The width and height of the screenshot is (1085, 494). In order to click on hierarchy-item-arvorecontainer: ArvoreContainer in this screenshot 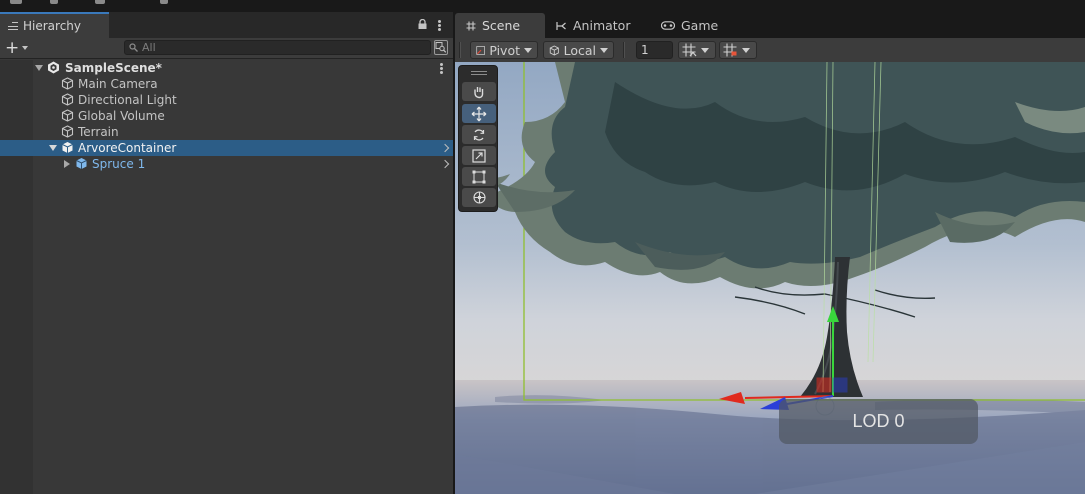, I will do `click(226, 148)`.